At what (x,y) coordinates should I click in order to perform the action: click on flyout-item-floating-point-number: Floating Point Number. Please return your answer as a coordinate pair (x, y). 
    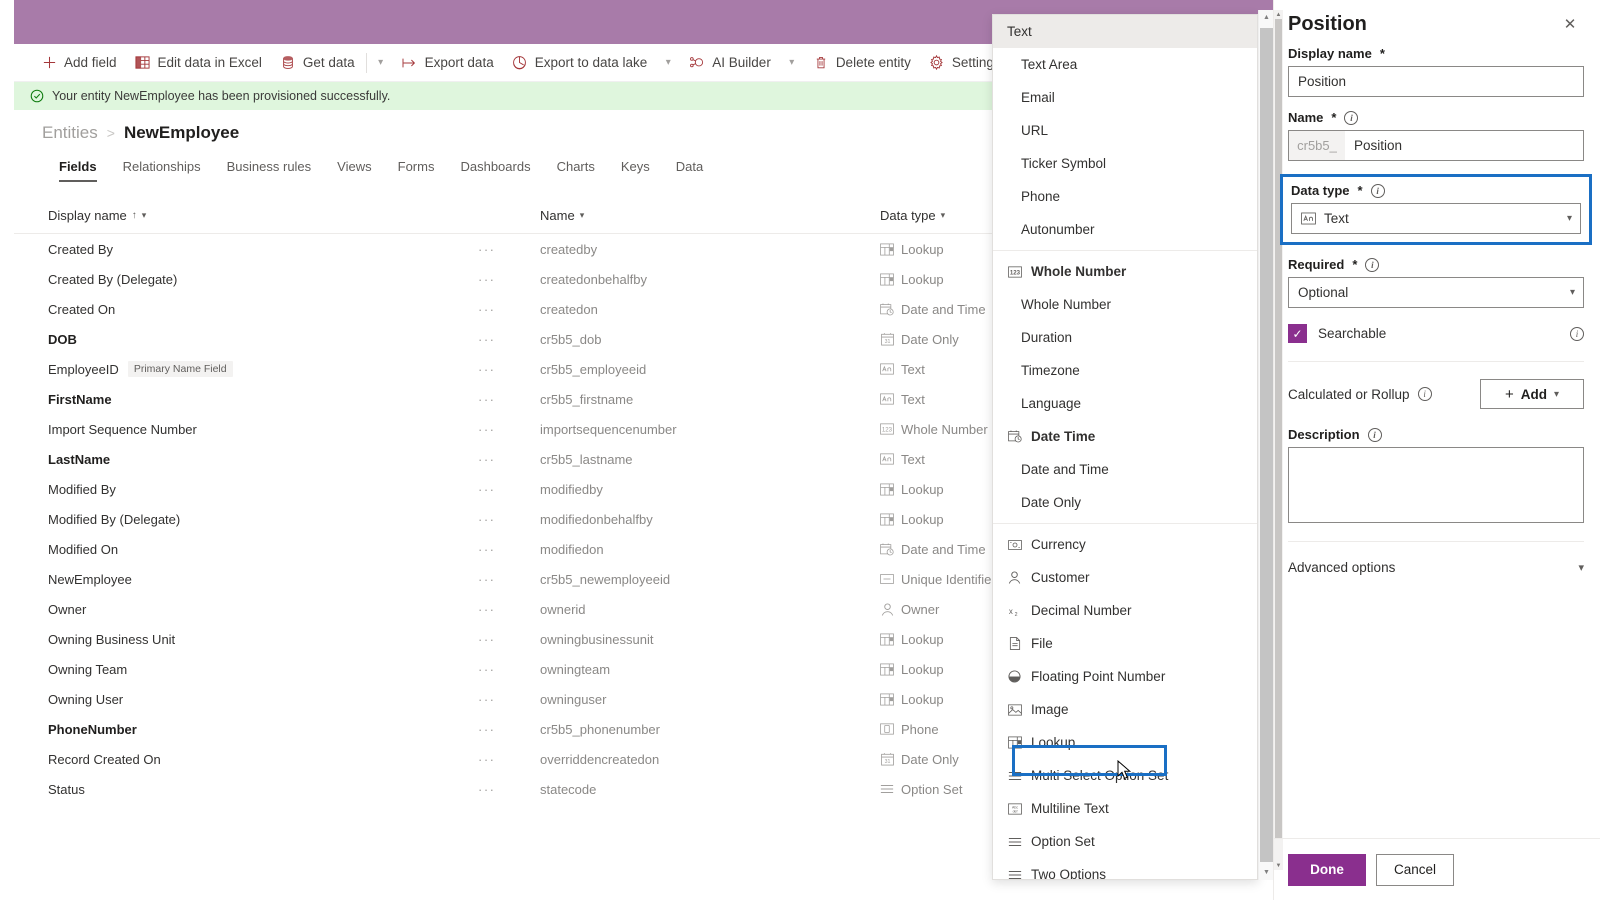
    Looking at the image, I should click on (1125, 676).